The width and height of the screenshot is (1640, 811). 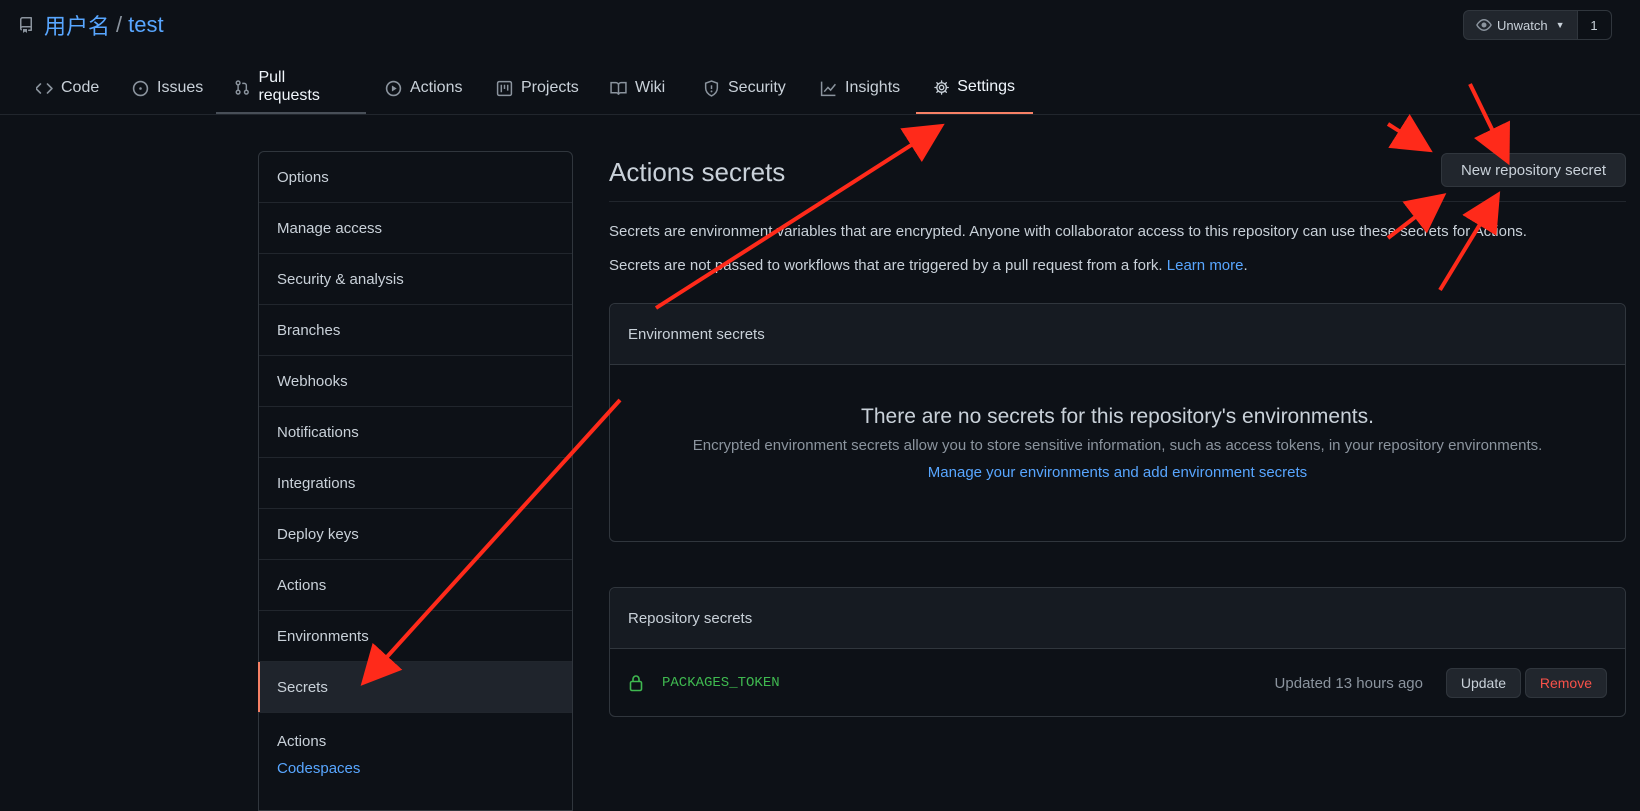 I want to click on tab-actions: Actions, so click(x=423, y=88).